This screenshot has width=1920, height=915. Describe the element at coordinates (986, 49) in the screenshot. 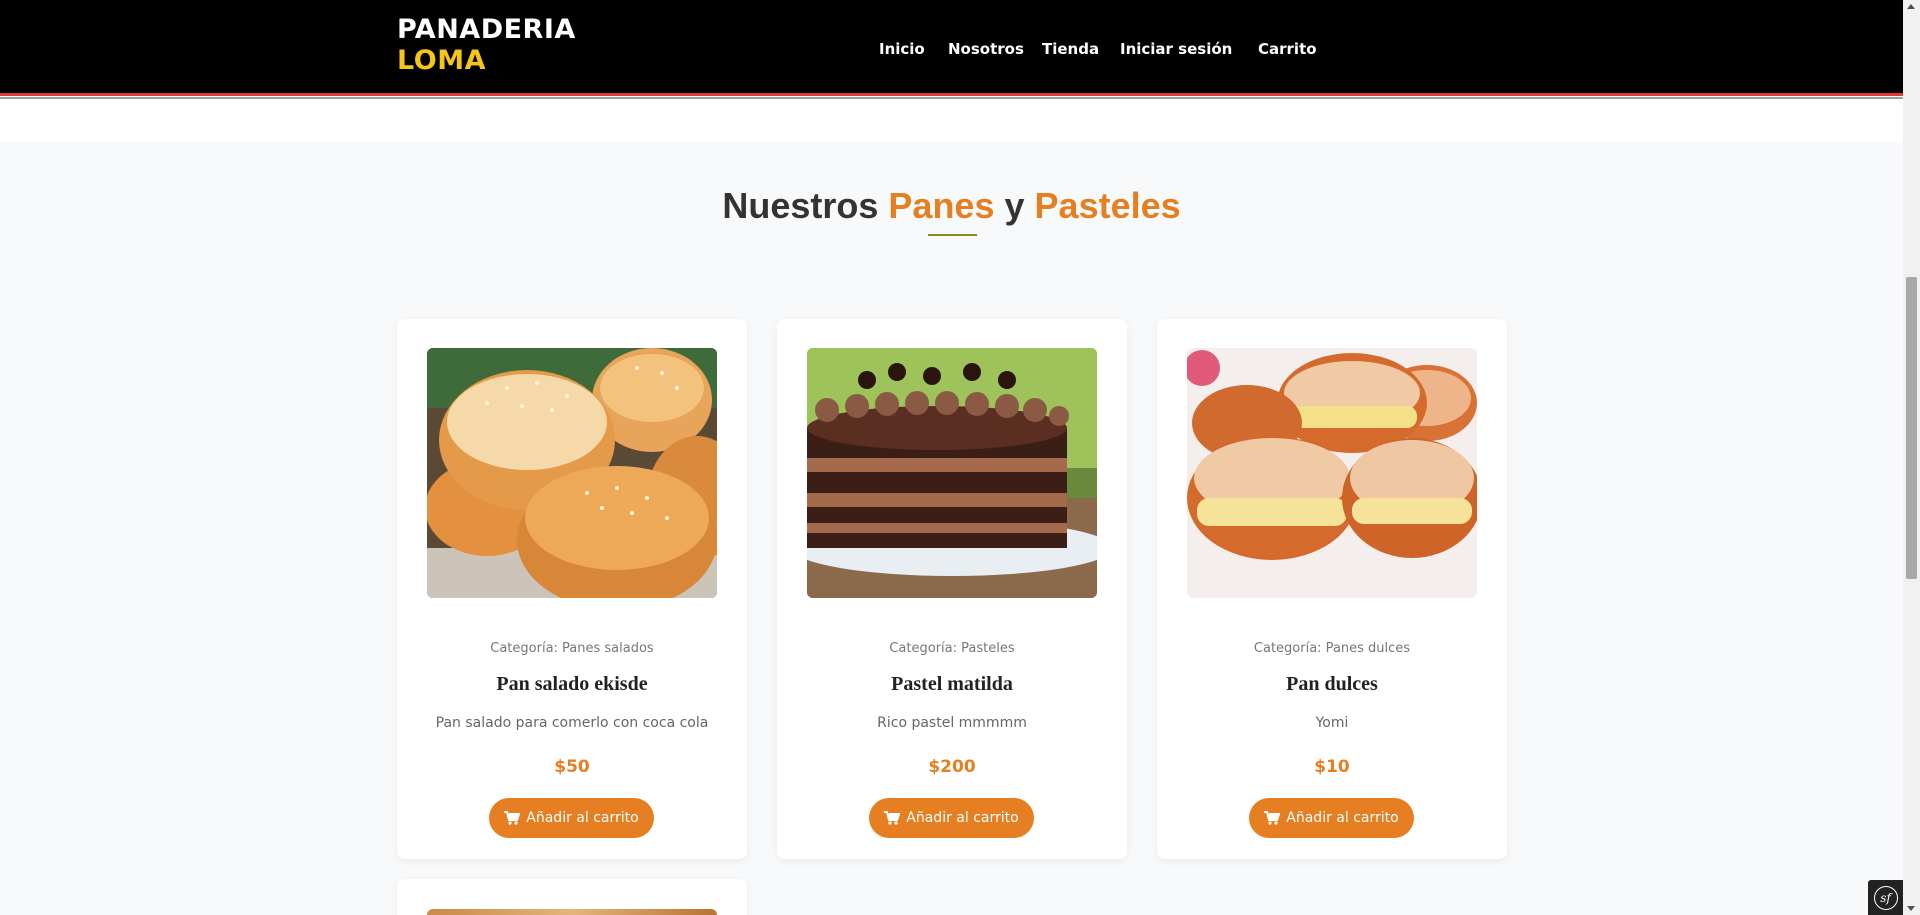

I see `nav-nosotros: Nosotros` at that location.